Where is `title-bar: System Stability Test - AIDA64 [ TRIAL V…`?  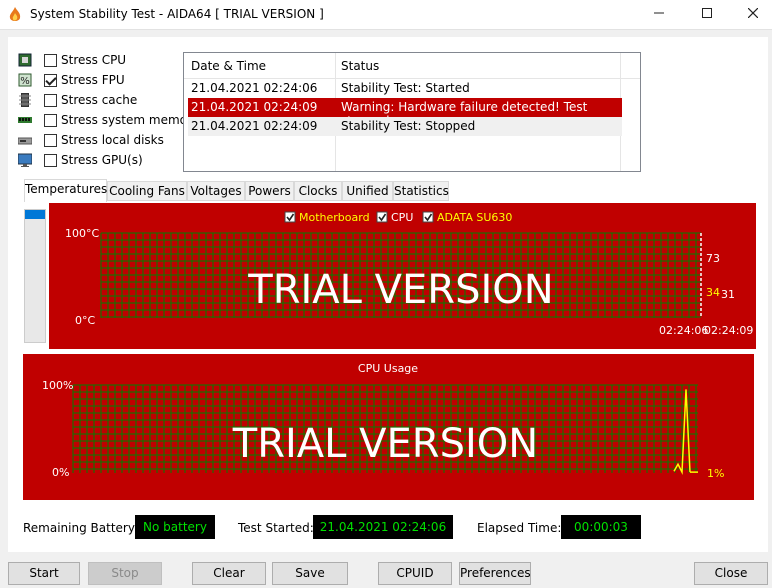
title-bar: System Stability Test - AIDA64 [ TRIAL V… is located at coordinates (386, 15).